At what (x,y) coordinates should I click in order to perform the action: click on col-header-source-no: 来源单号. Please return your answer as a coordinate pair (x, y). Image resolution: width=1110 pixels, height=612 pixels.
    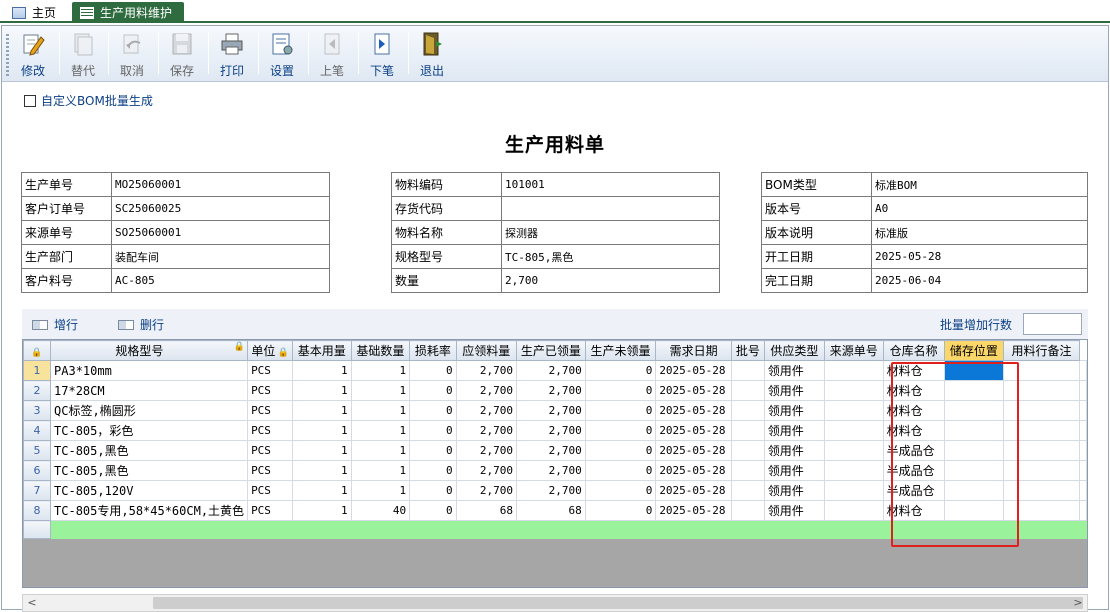
    Looking at the image, I should click on (854, 350).